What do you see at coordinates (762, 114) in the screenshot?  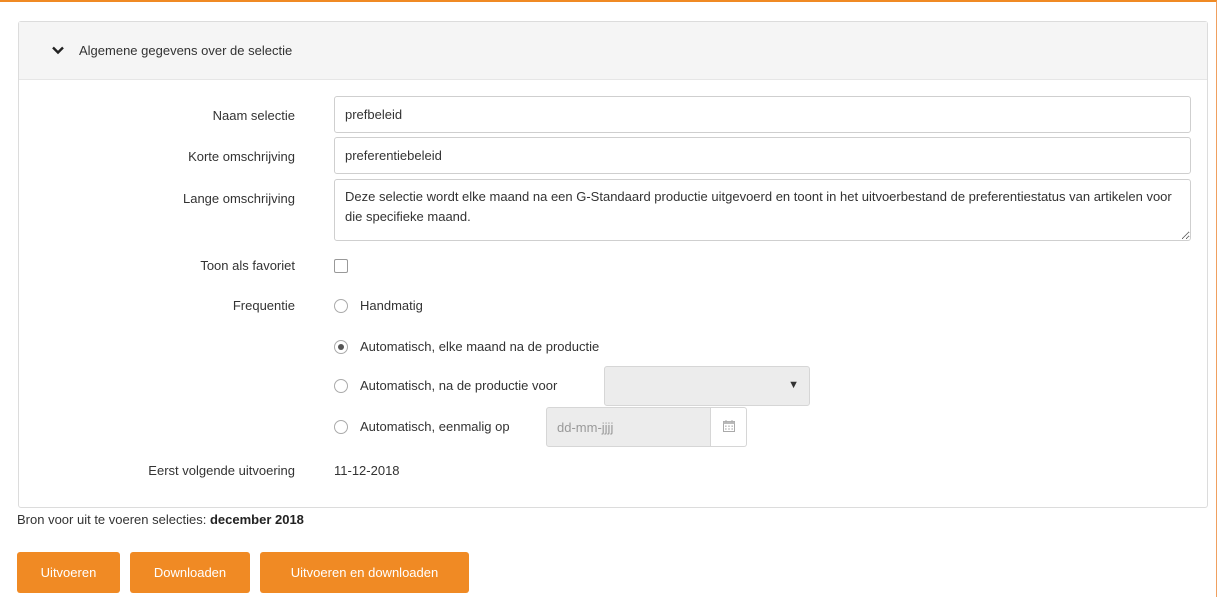 I see `naam-input` at bounding box center [762, 114].